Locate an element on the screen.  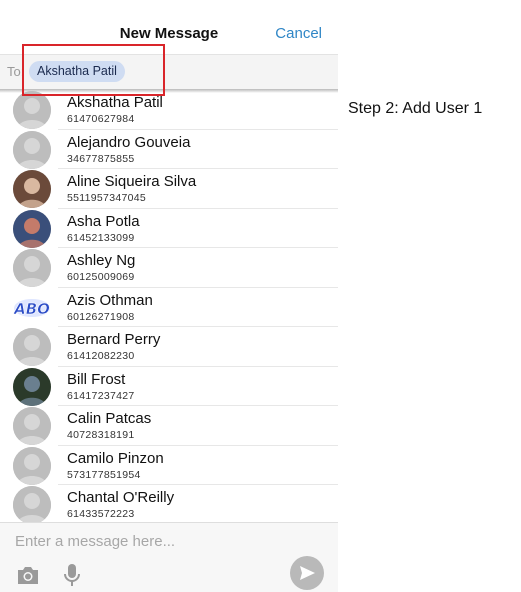
contact-name: Azis Othman is located at coordinates (110, 300).